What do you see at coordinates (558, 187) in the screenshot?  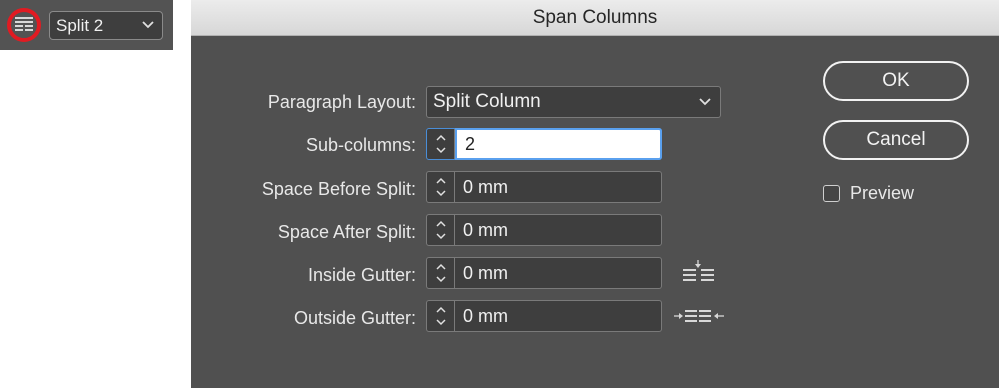 I see `space-before-split-field: 0 mm` at bounding box center [558, 187].